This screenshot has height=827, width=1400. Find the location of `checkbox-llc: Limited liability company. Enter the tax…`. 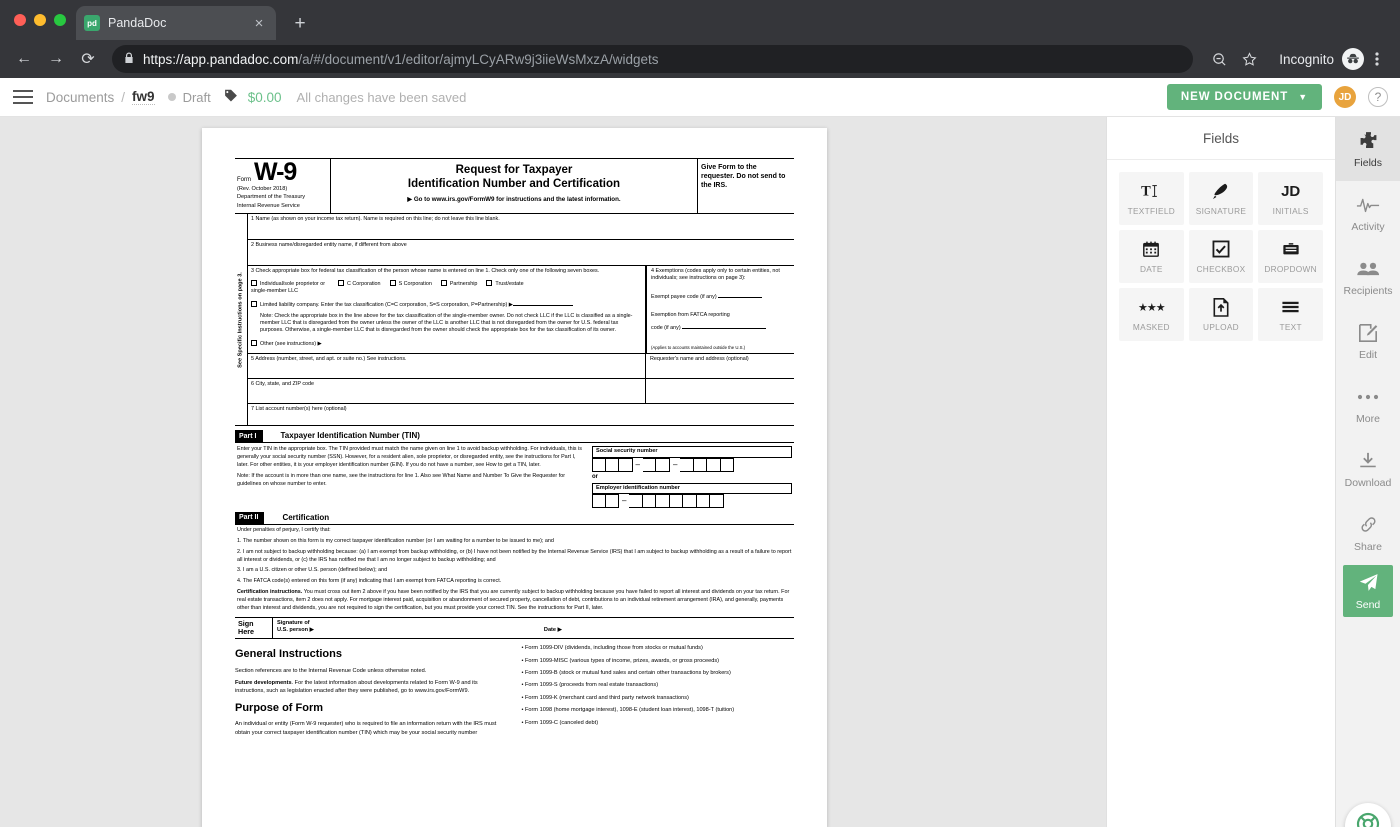

checkbox-llc: Limited liability company. Enter the tax… is located at coordinates (446, 305).